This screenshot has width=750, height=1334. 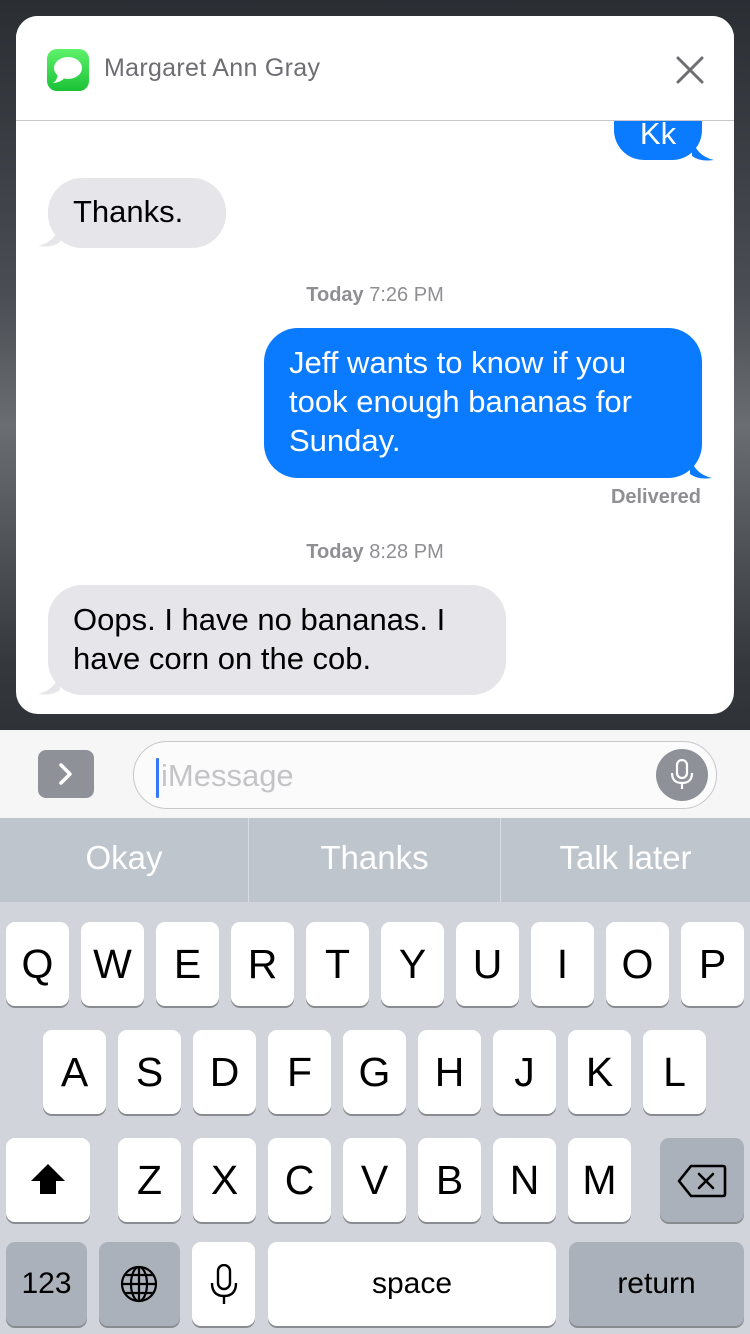 I want to click on contact-name: Margaret Ann Gray, so click(x=212, y=68).